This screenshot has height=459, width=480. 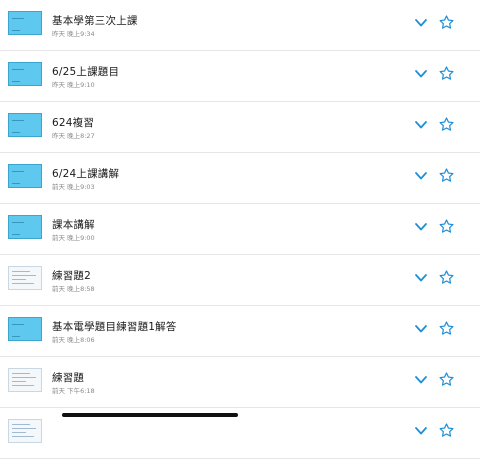 I want to click on note-timestamp: 昨天 晚上8:27, so click(x=73, y=136).